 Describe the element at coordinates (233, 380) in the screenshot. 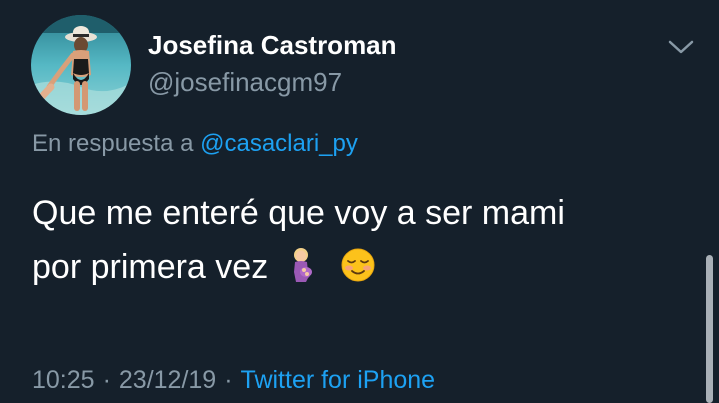

I see `tweet-meta: 10:25 · 23/12/19 · Twitter for iPhone` at that location.